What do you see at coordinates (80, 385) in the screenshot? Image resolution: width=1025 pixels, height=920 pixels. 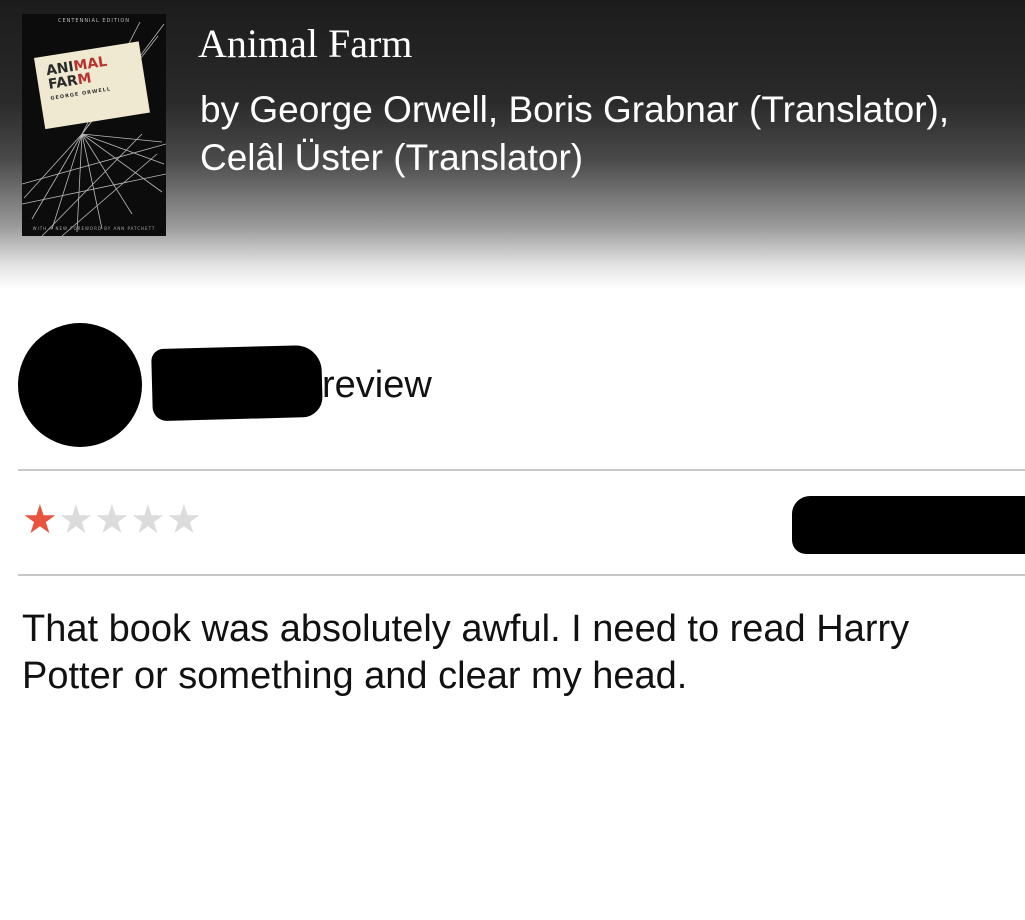 I see `reviewer-avatar-redacted` at bounding box center [80, 385].